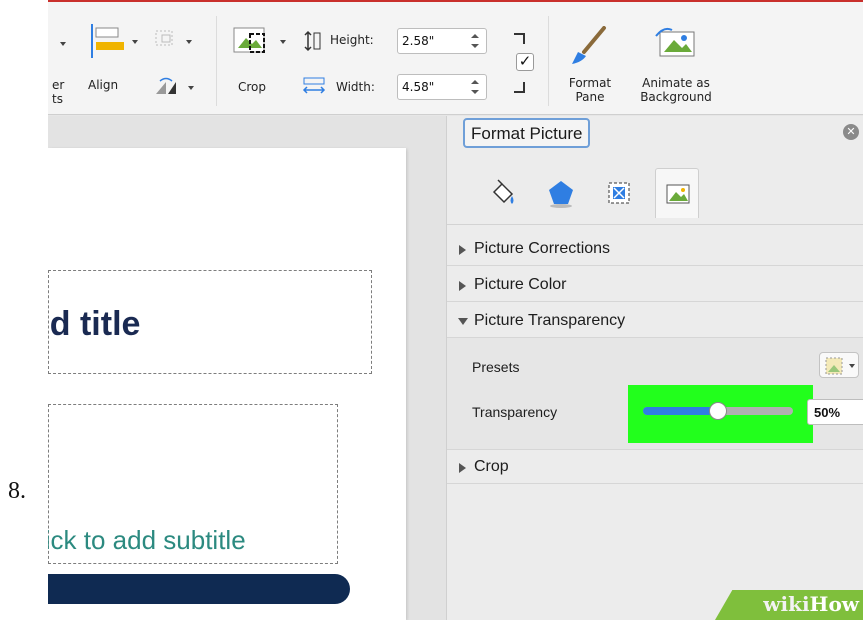 This screenshot has height=620, width=863. Describe the element at coordinates (103, 85) in the screenshot. I see `align-label: Align` at that location.